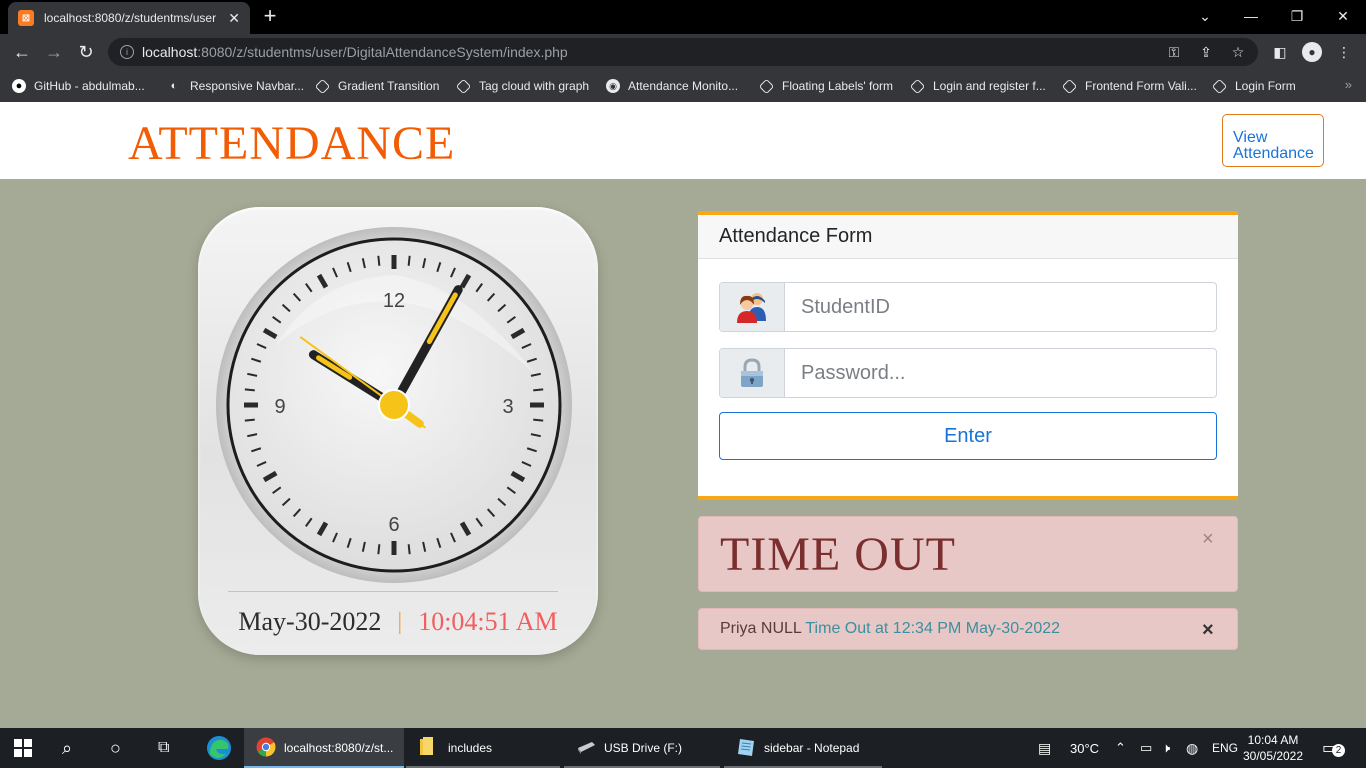 The width and height of the screenshot is (1366, 768). I want to click on language-indicator: ENG, so click(1225, 748).